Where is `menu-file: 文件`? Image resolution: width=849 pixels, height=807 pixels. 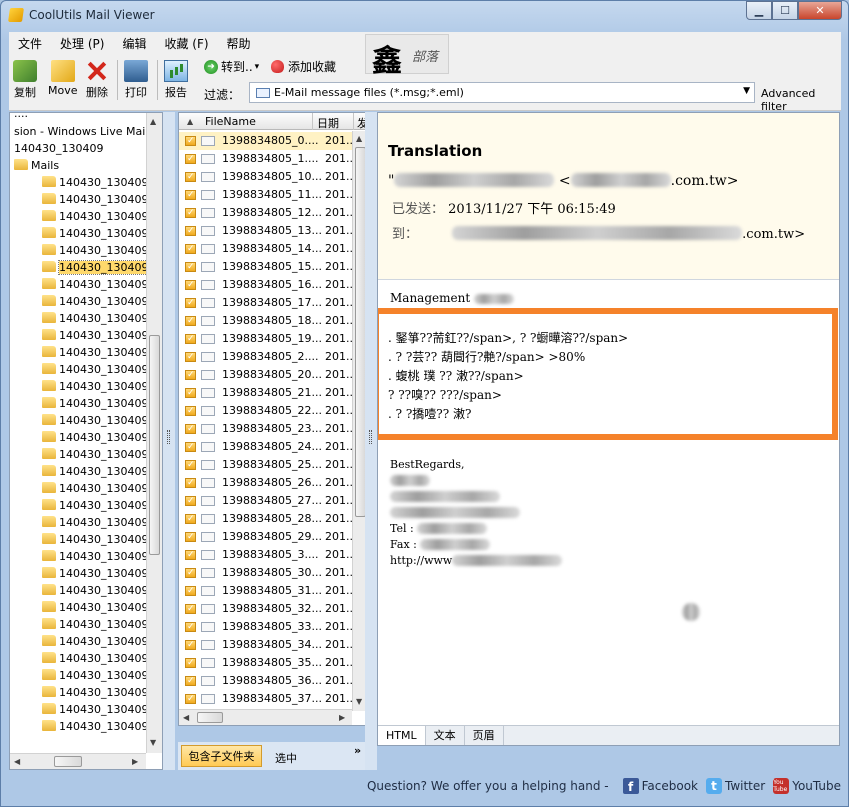
menu-file: 文件 is located at coordinates (30, 43).